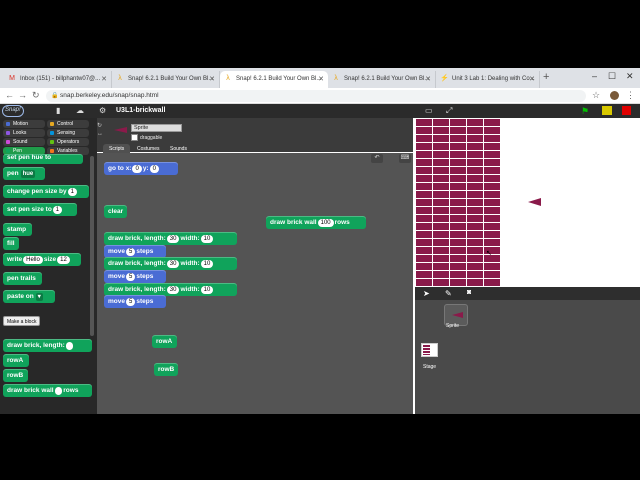 This screenshot has width=640, height=480. Describe the element at coordinates (40, 209) in the screenshot. I see `palette-set-pen-size-block: set pen size to 1` at that location.